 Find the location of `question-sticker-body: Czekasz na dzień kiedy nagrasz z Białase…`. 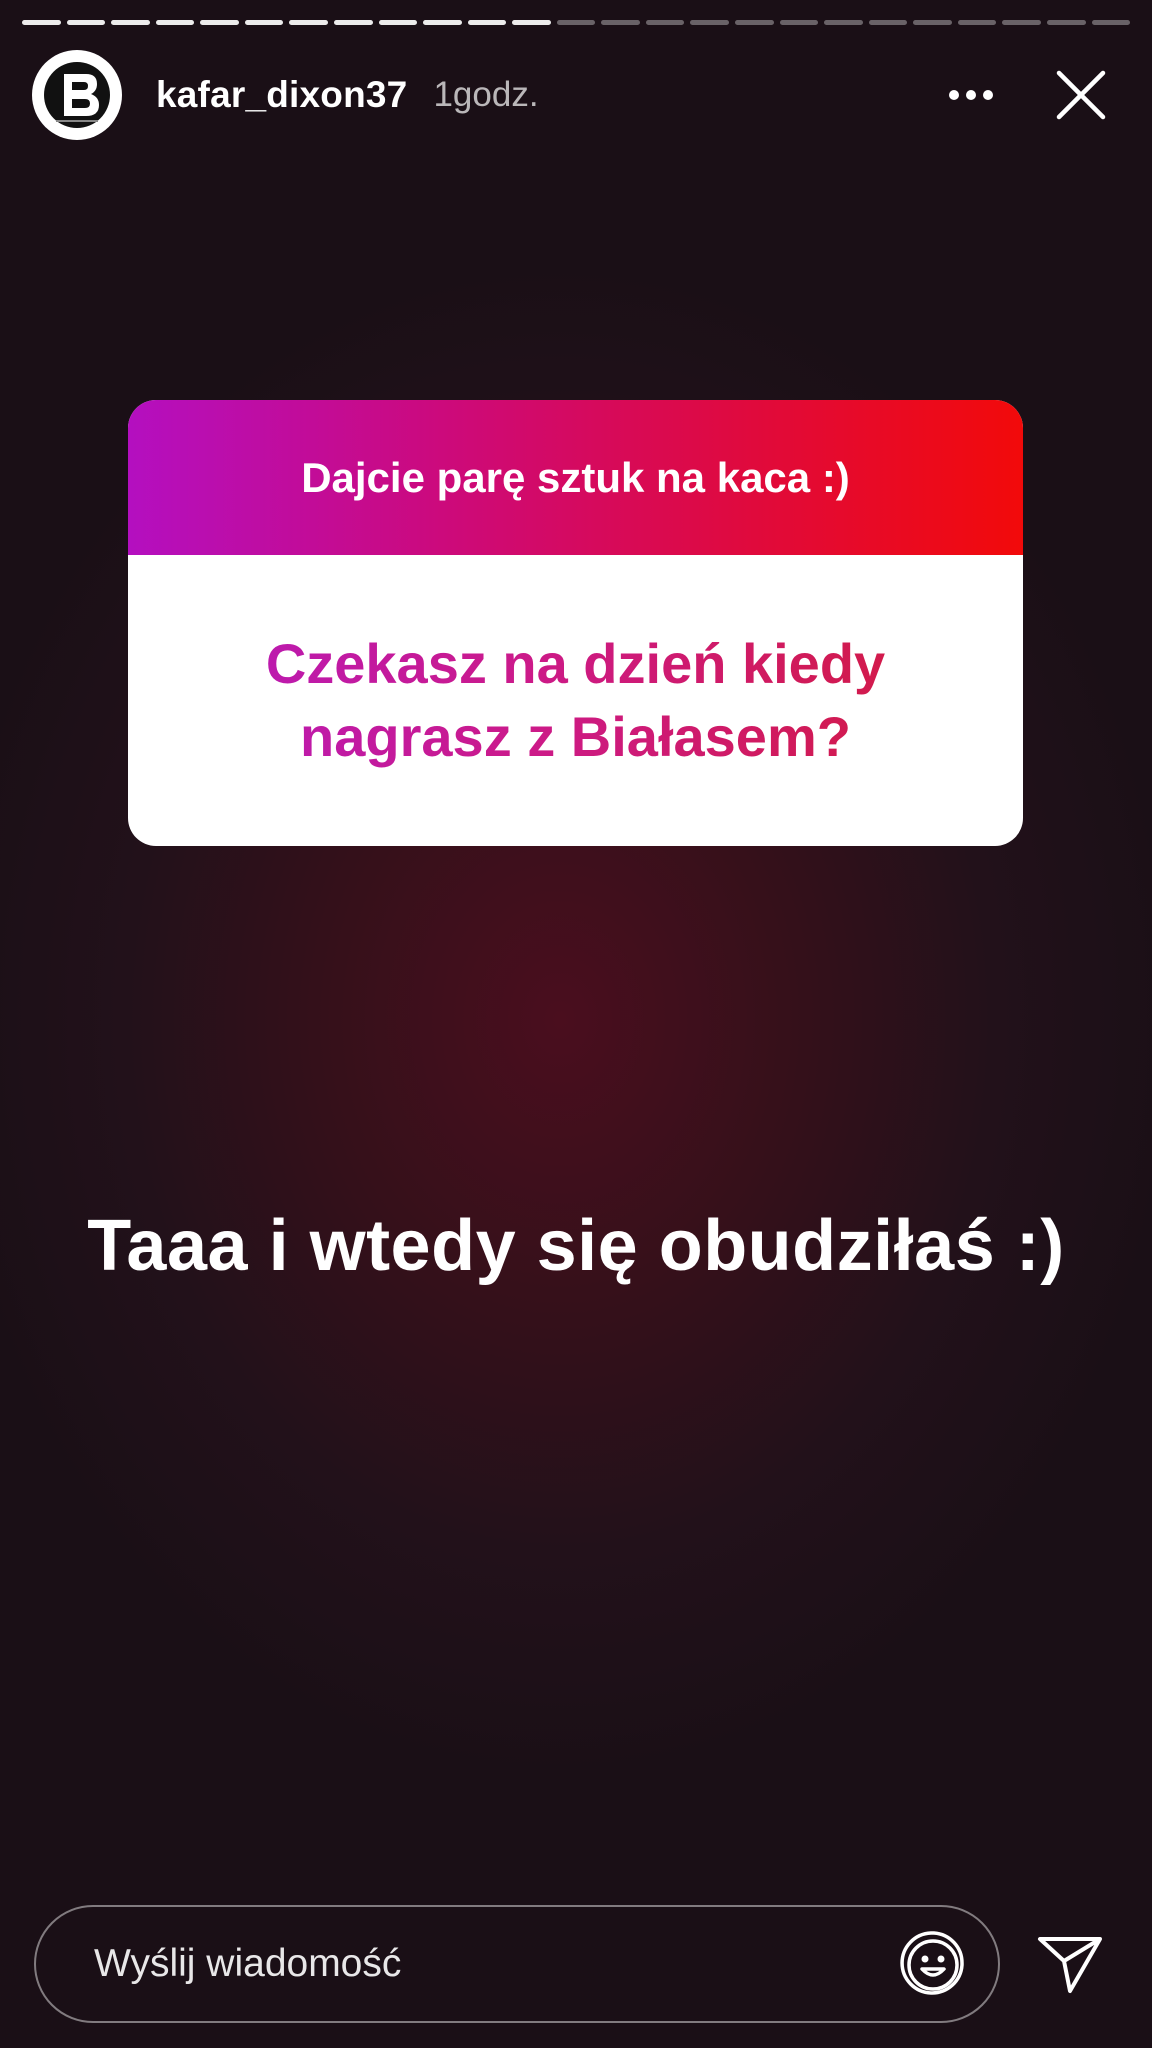

question-sticker-body: Czekasz na dzień kiedy nagrasz z Białase… is located at coordinates (575, 700).